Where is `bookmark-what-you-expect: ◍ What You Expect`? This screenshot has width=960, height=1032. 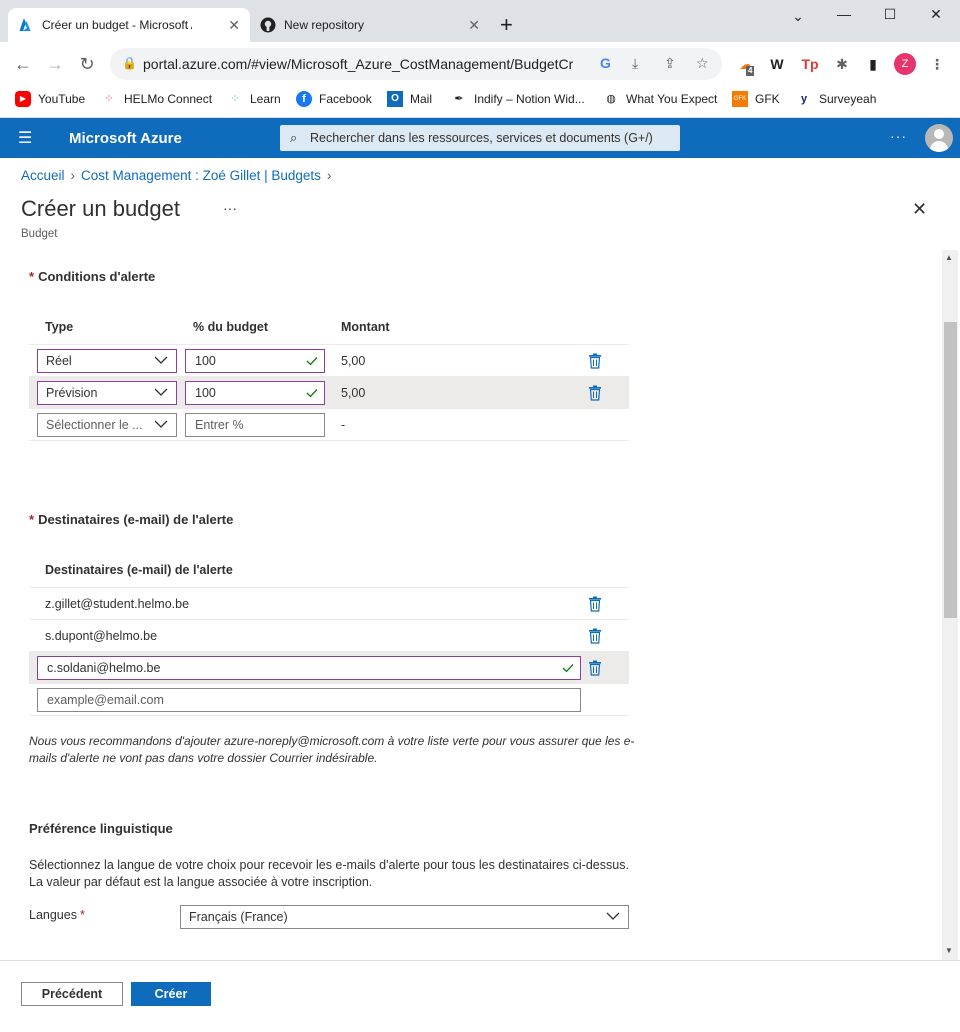 bookmark-what-you-expect: ◍ What You Expect is located at coordinates (660, 99).